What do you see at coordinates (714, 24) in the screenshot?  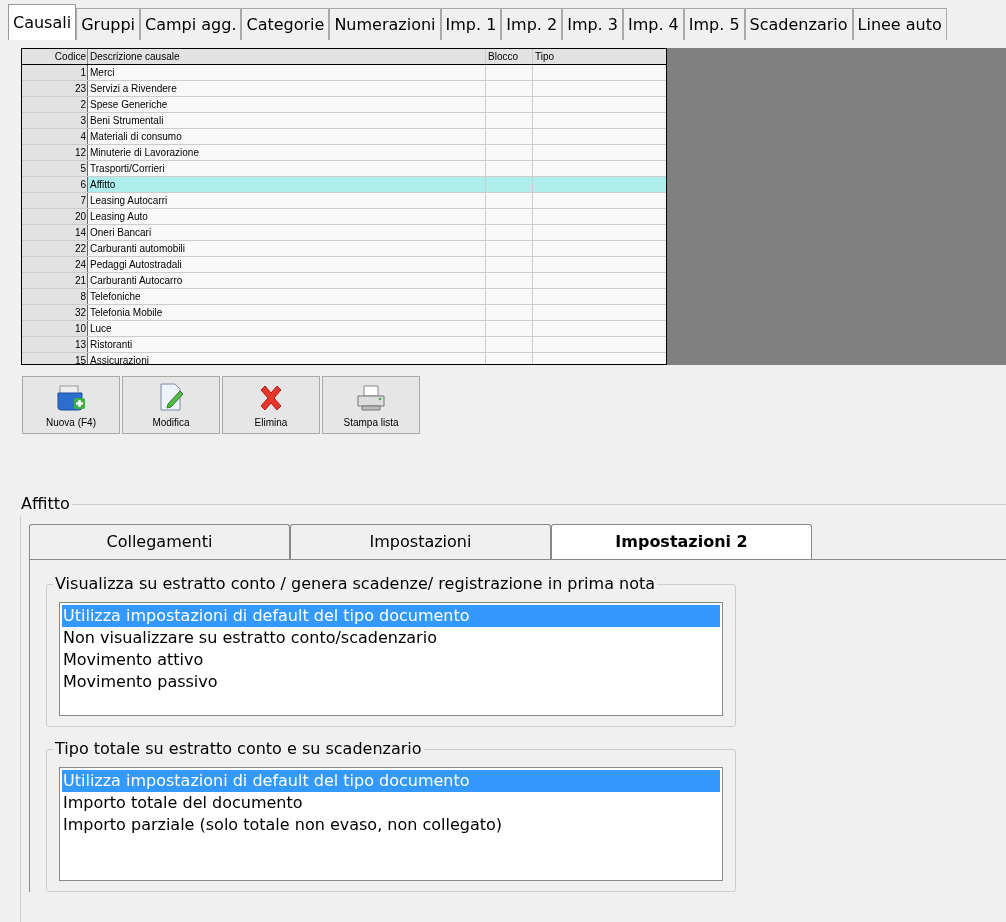 I see `tab: Imp. 5` at bounding box center [714, 24].